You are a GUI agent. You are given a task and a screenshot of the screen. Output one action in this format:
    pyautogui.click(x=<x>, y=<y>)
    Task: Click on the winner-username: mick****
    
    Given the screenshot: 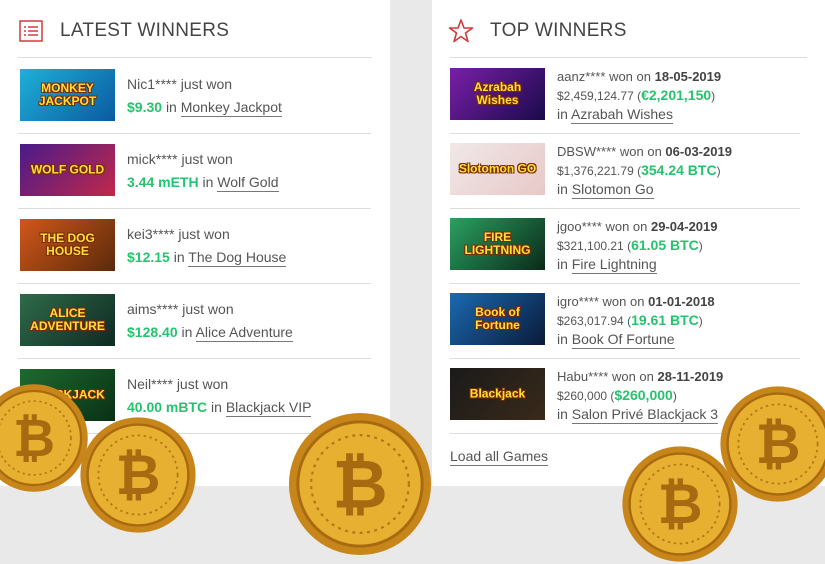 What is the action you would take?
    pyautogui.click(x=152, y=159)
    